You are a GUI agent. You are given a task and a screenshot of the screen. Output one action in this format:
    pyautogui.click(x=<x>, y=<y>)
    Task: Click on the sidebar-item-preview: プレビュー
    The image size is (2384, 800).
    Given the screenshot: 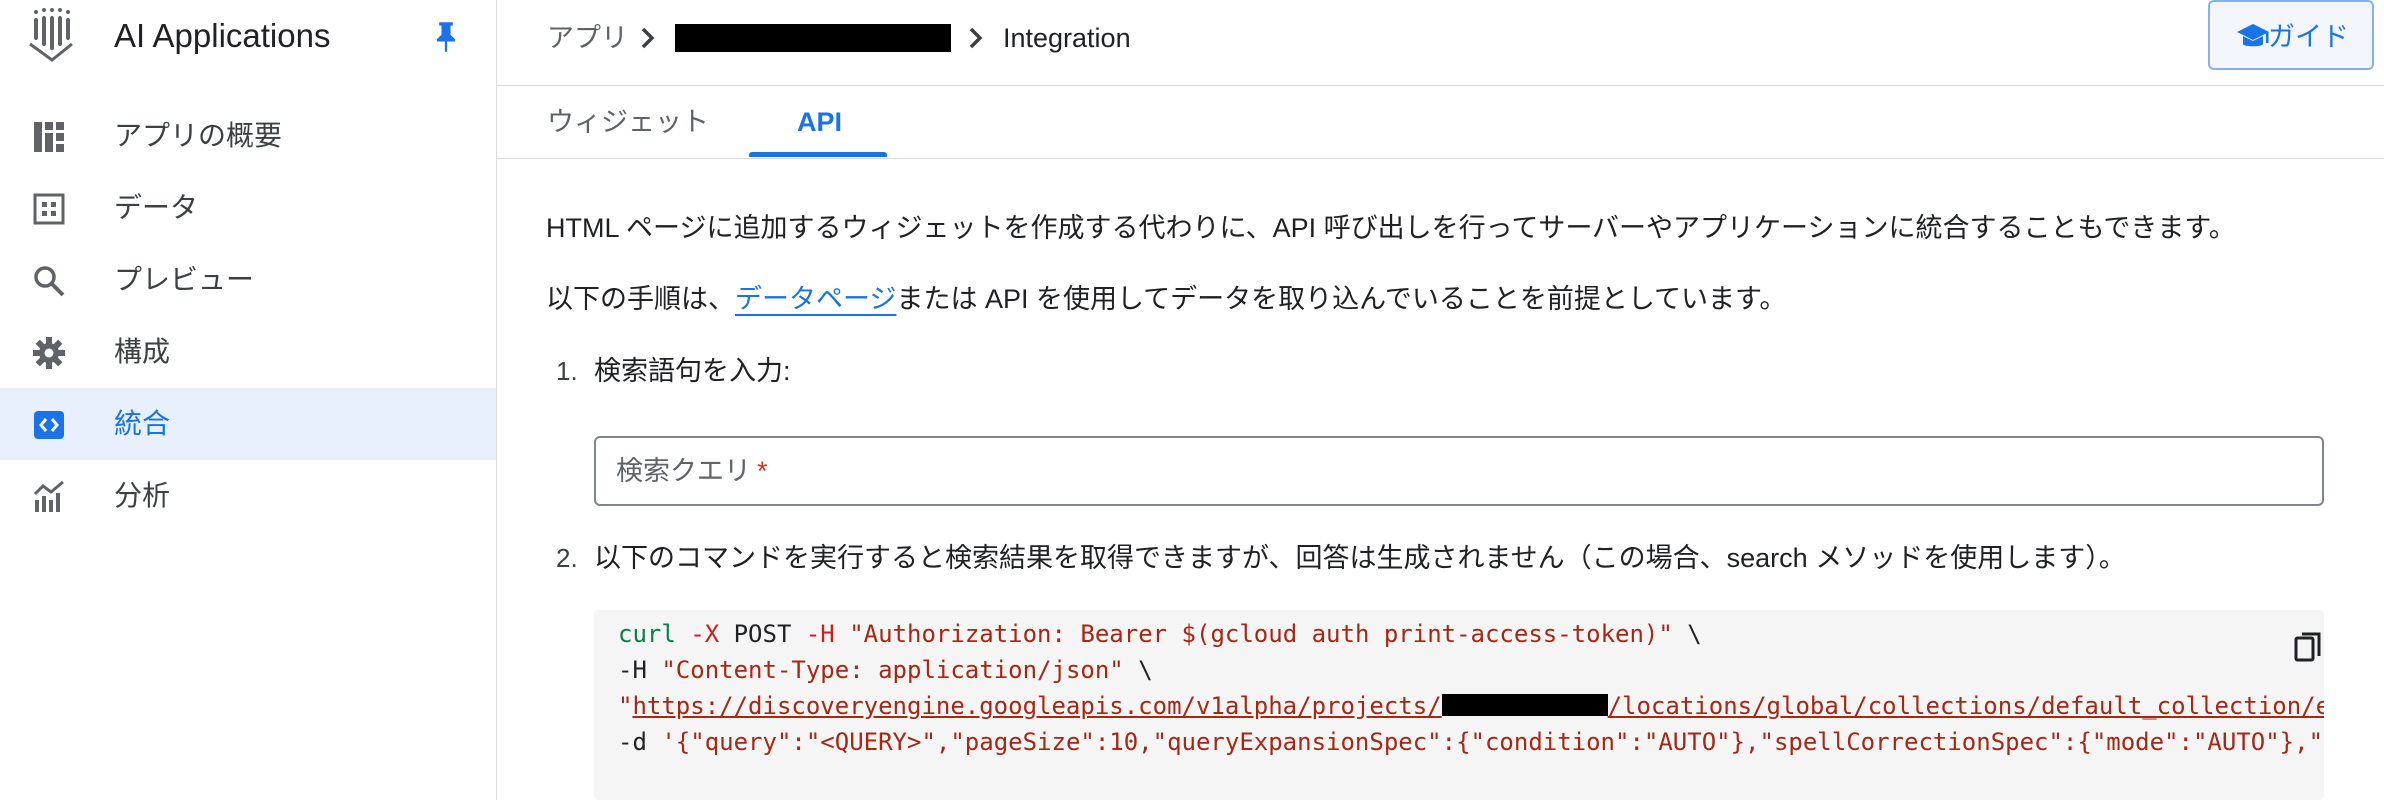 What is the action you would take?
    pyautogui.click(x=248, y=280)
    